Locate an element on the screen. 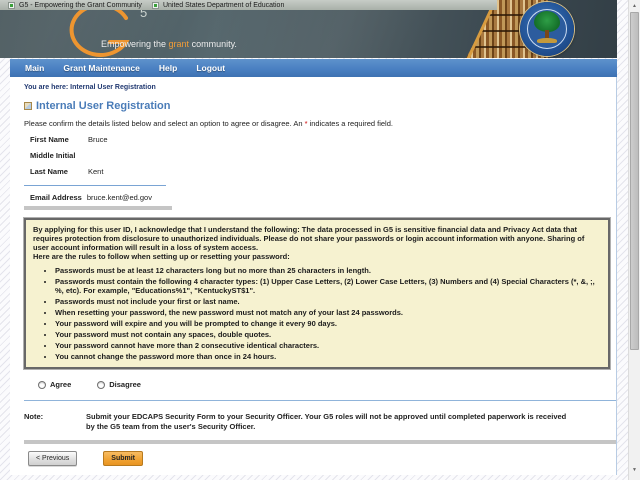 This screenshot has height=480, width=640. disagree-label: Disagree is located at coordinates (125, 384).